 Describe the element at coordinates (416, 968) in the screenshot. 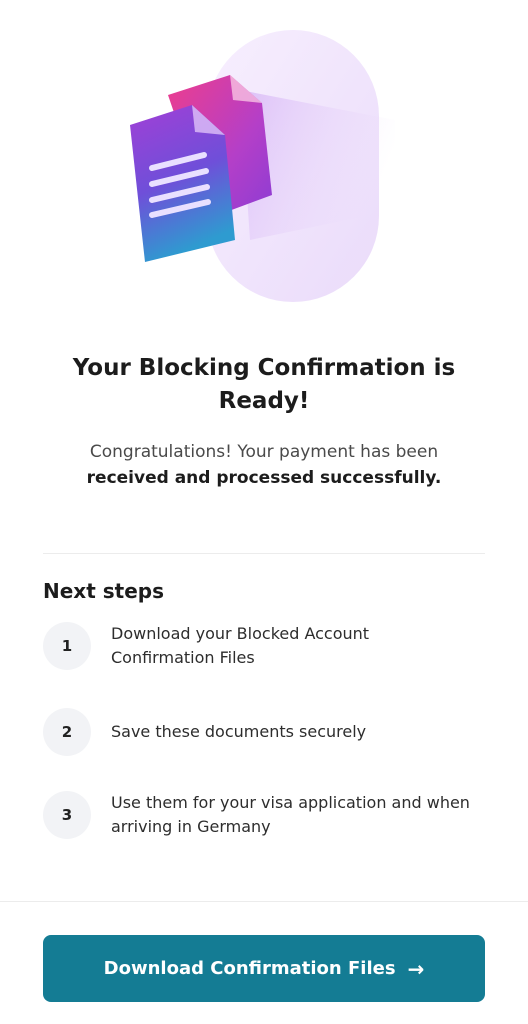

I see `arrow-right-icon: →` at that location.